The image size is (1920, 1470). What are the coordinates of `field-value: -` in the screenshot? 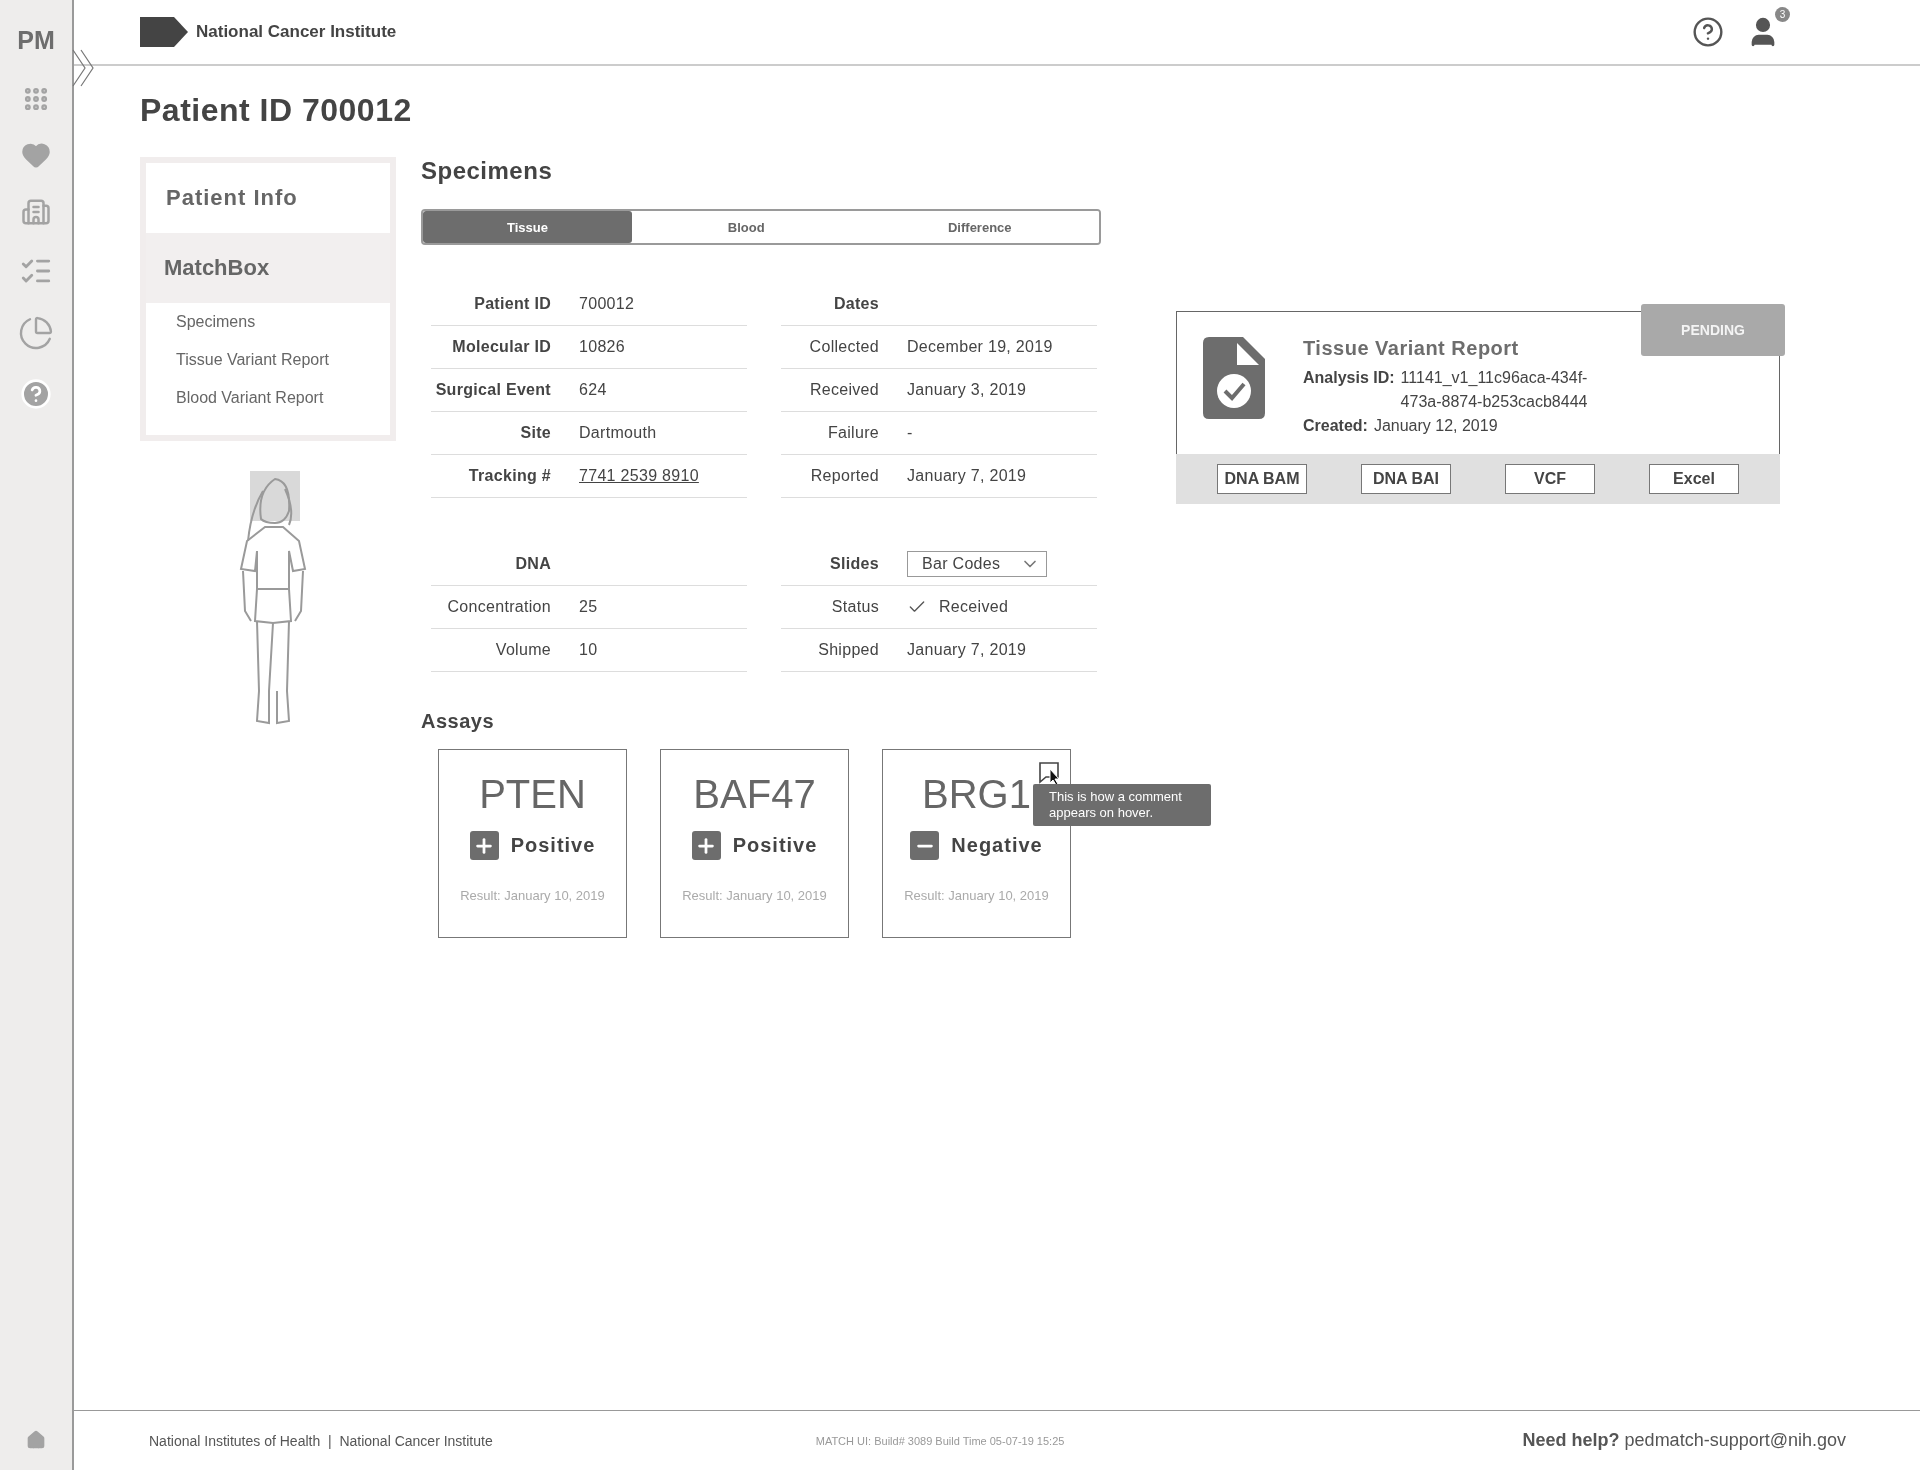 It's located at (910, 433).